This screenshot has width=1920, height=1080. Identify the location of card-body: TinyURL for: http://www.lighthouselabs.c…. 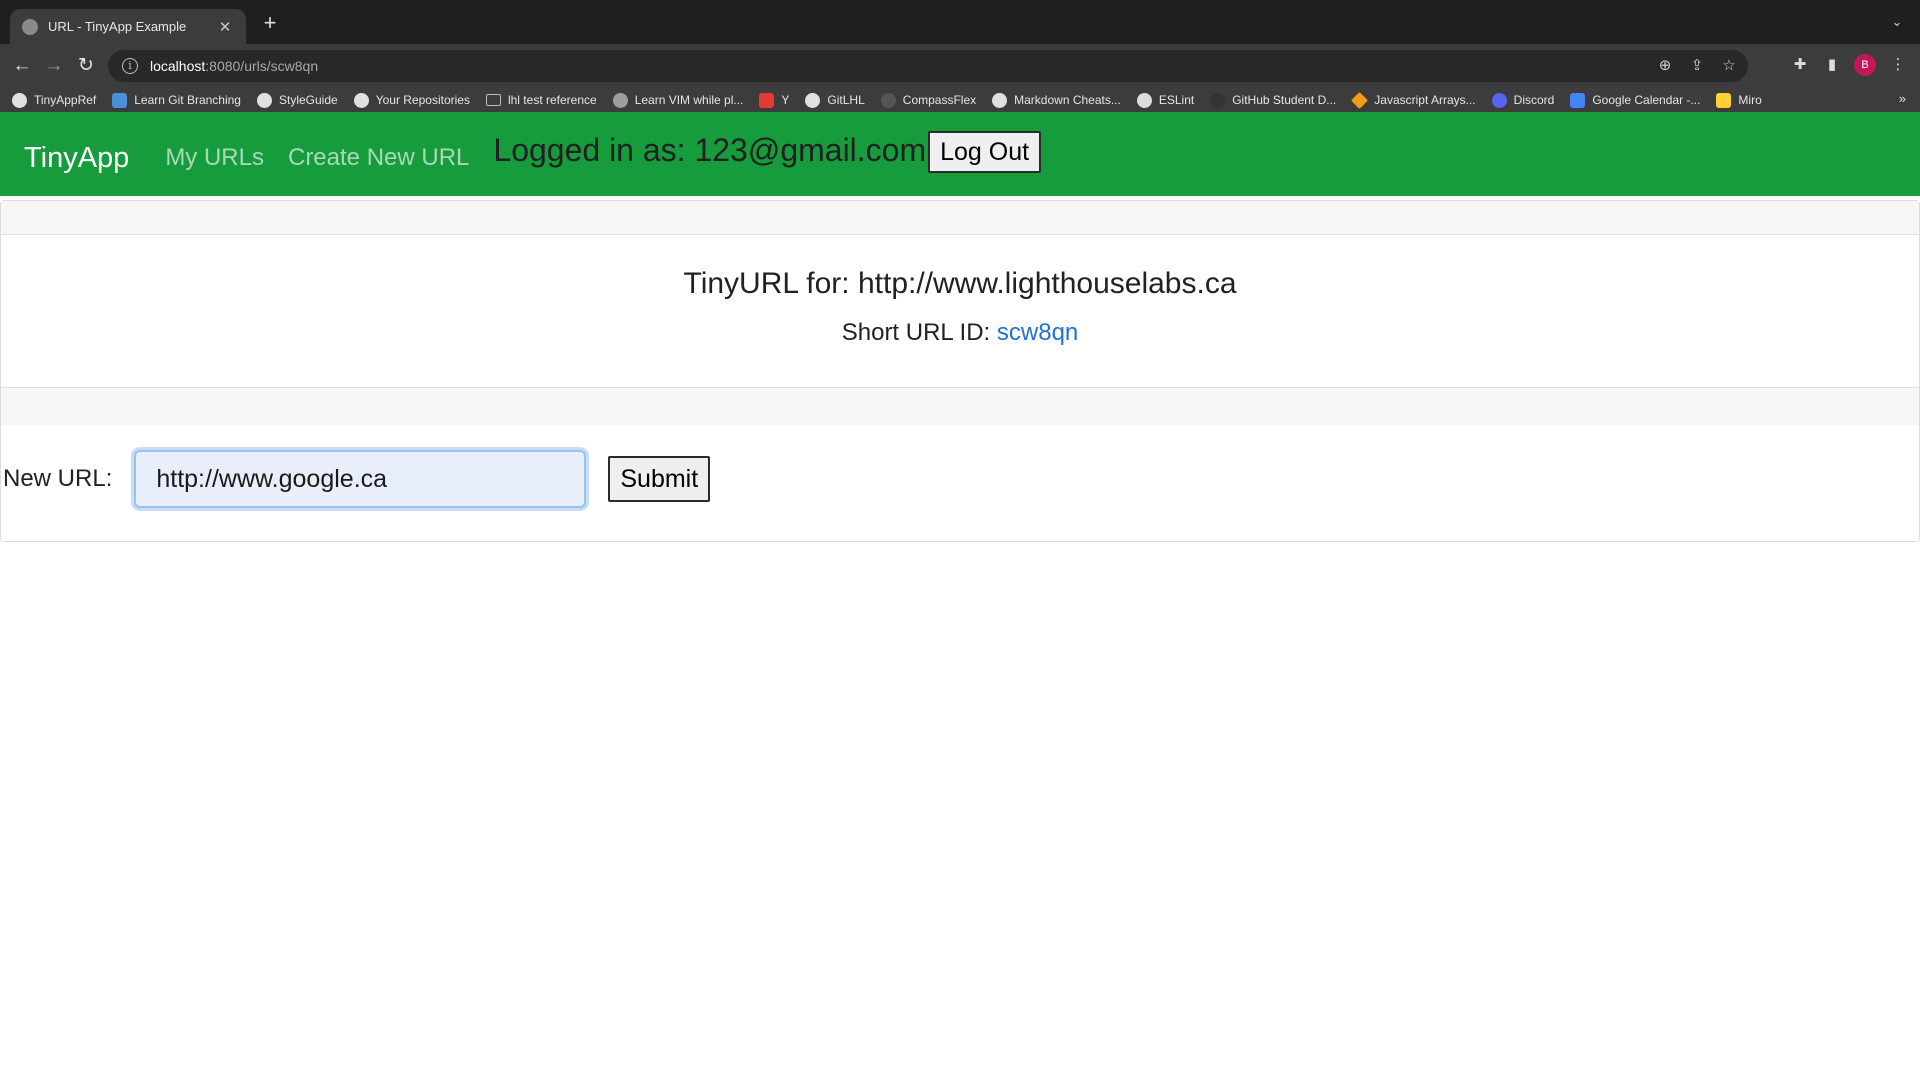
(960, 311).